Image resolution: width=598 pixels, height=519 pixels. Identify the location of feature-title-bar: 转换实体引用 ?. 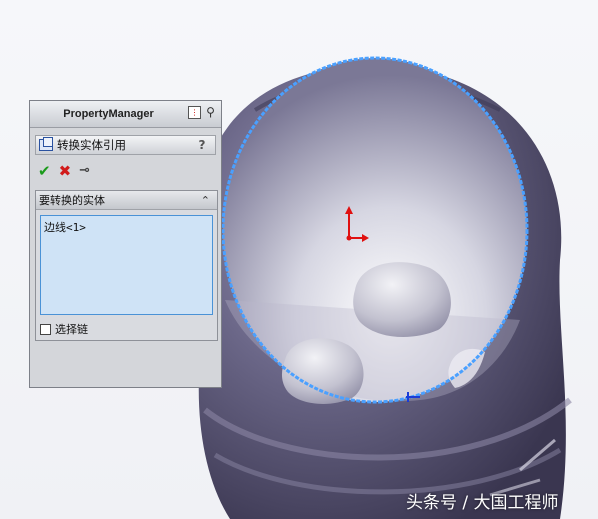
(125, 145).